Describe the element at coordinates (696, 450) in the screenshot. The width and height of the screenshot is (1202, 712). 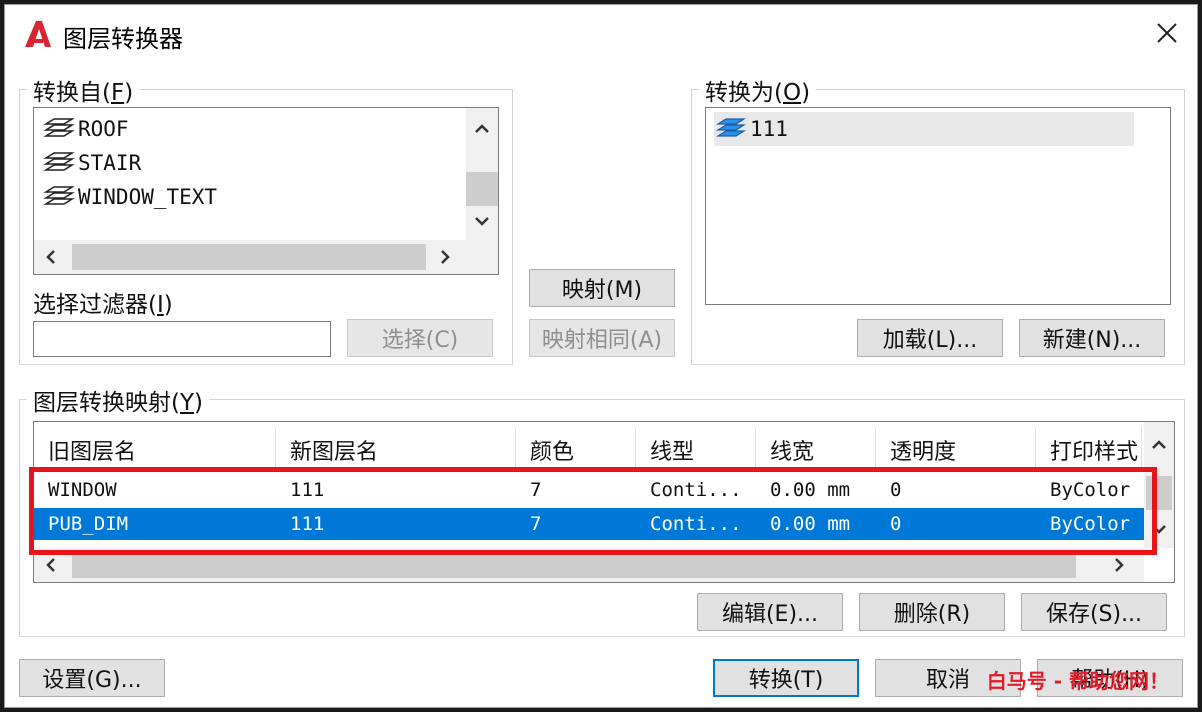
I see `column-header: 线型` at that location.